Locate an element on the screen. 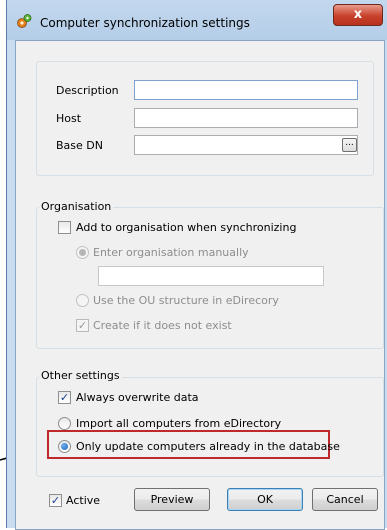 This screenshot has height=530, width=387. close-button: x is located at coordinates (358, 15).